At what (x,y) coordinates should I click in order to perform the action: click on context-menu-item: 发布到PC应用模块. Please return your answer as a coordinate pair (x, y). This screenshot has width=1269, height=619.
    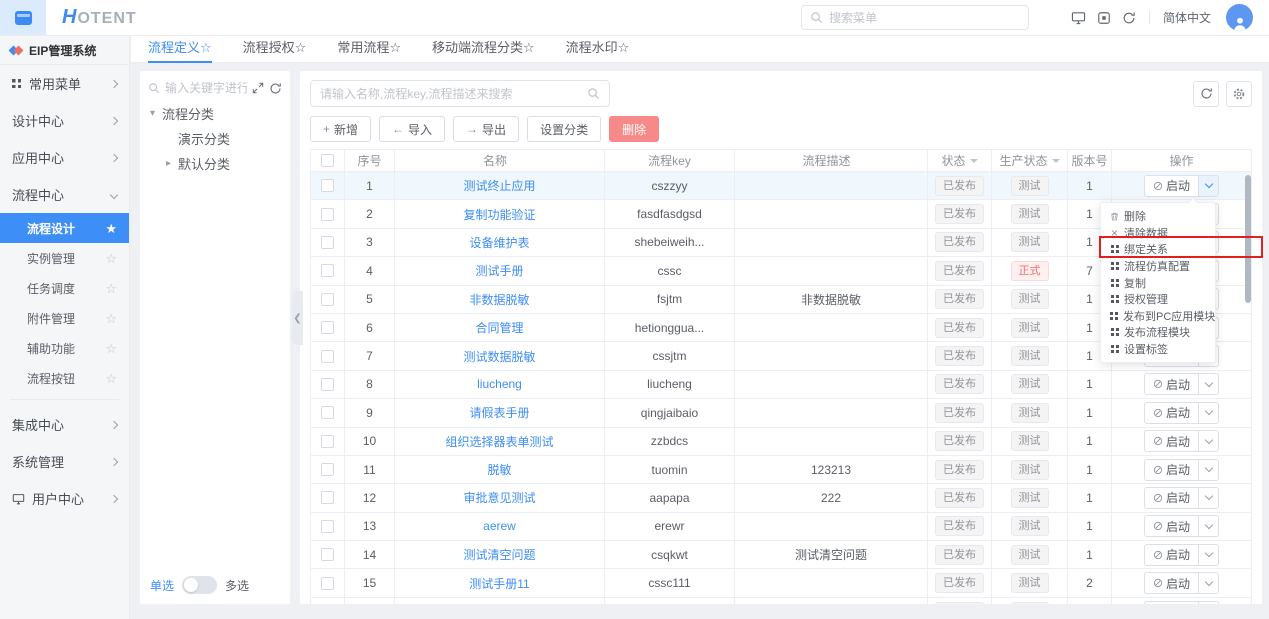
    Looking at the image, I should click on (1158, 316).